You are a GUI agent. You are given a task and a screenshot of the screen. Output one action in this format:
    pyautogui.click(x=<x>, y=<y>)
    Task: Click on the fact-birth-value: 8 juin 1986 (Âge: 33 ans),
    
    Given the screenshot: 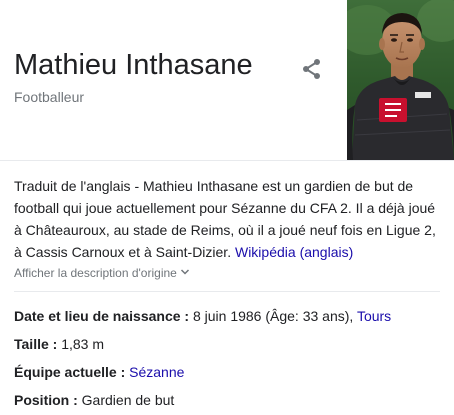 What is the action you would take?
    pyautogui.click(x=273, y=316)
    